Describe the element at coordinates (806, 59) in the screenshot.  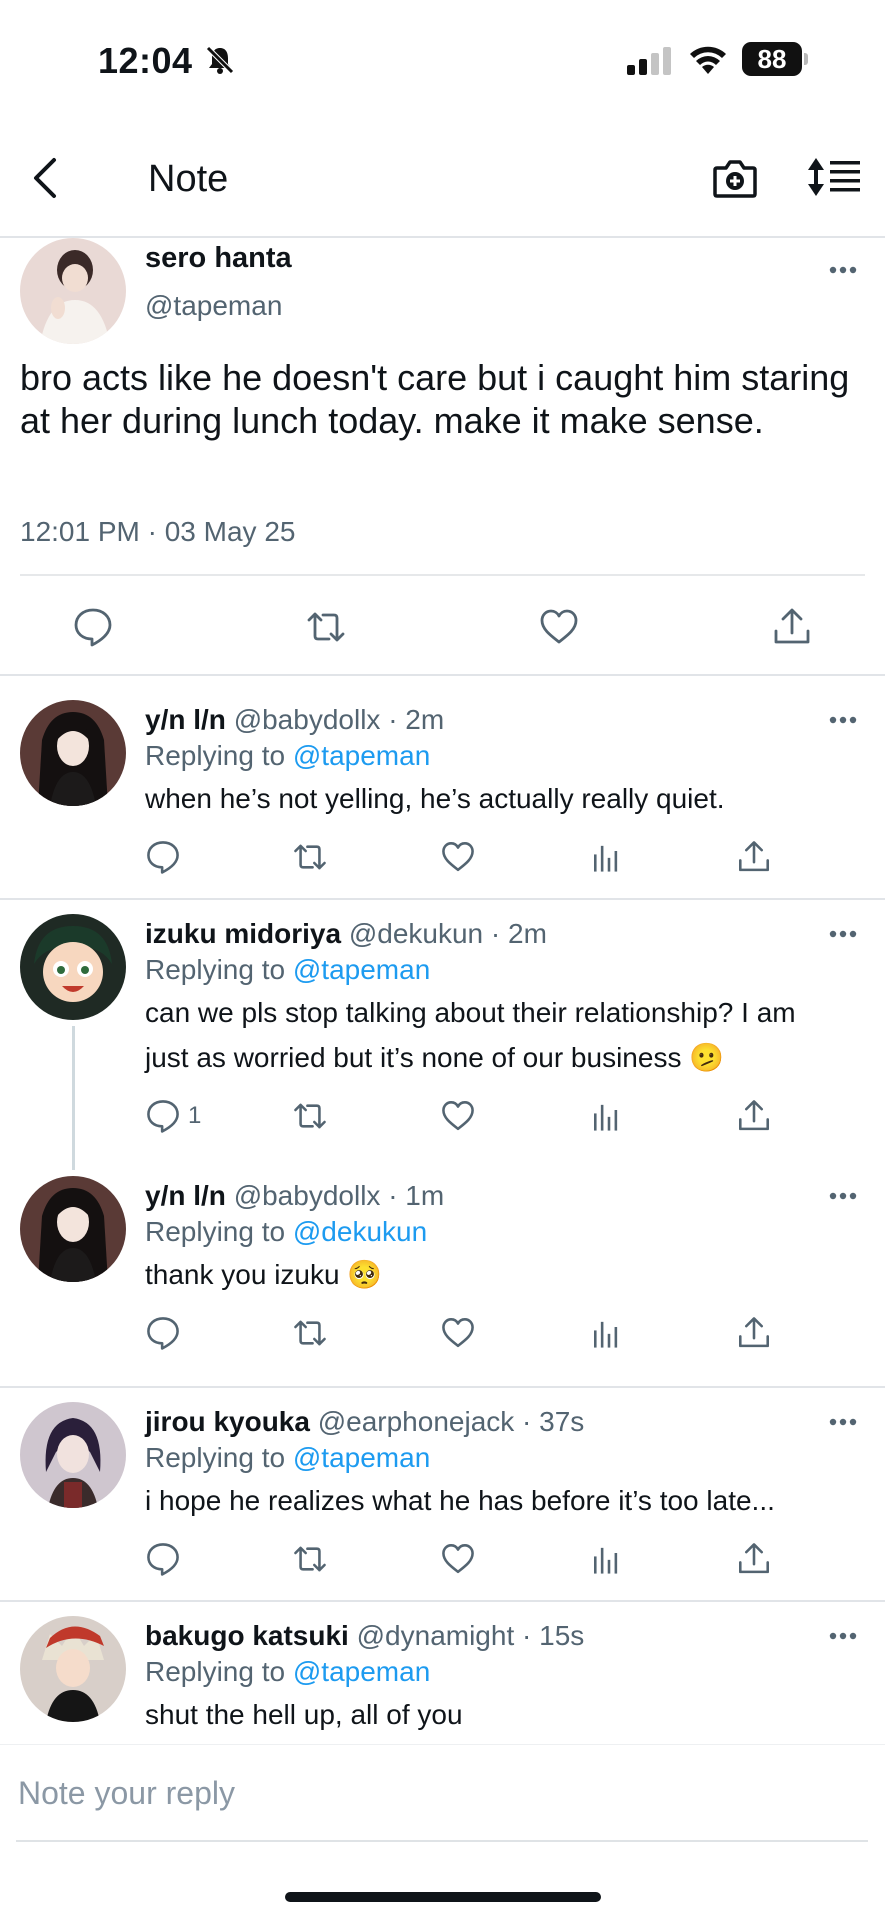
I see `battery-tip` at that location.